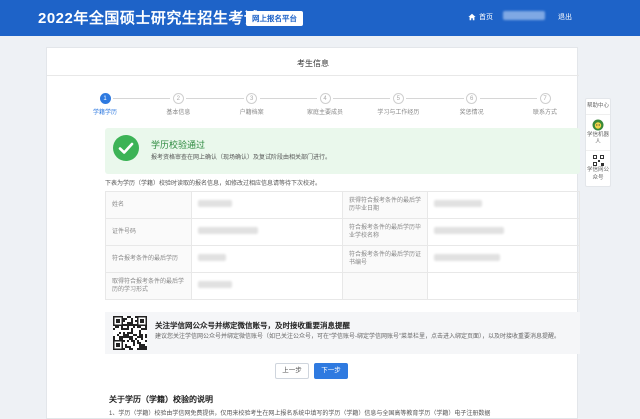 The image size is (640, 419). I want to click on robot-label: 学信机器人, so click(597, 139).